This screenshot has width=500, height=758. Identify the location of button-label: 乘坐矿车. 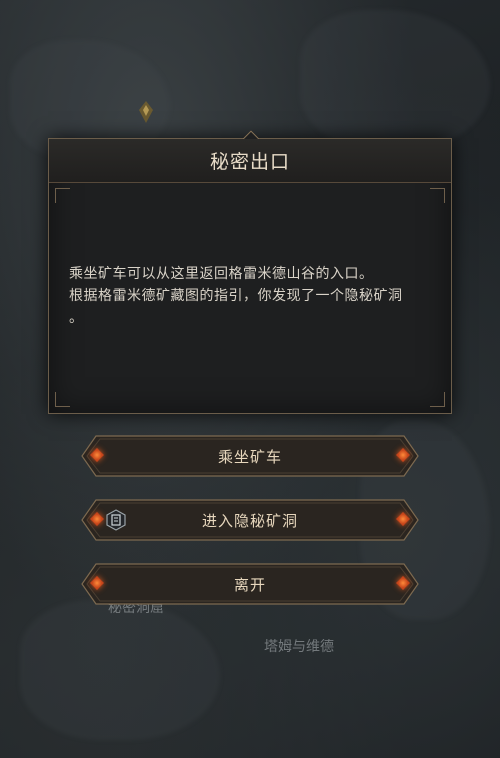
(249, 456).